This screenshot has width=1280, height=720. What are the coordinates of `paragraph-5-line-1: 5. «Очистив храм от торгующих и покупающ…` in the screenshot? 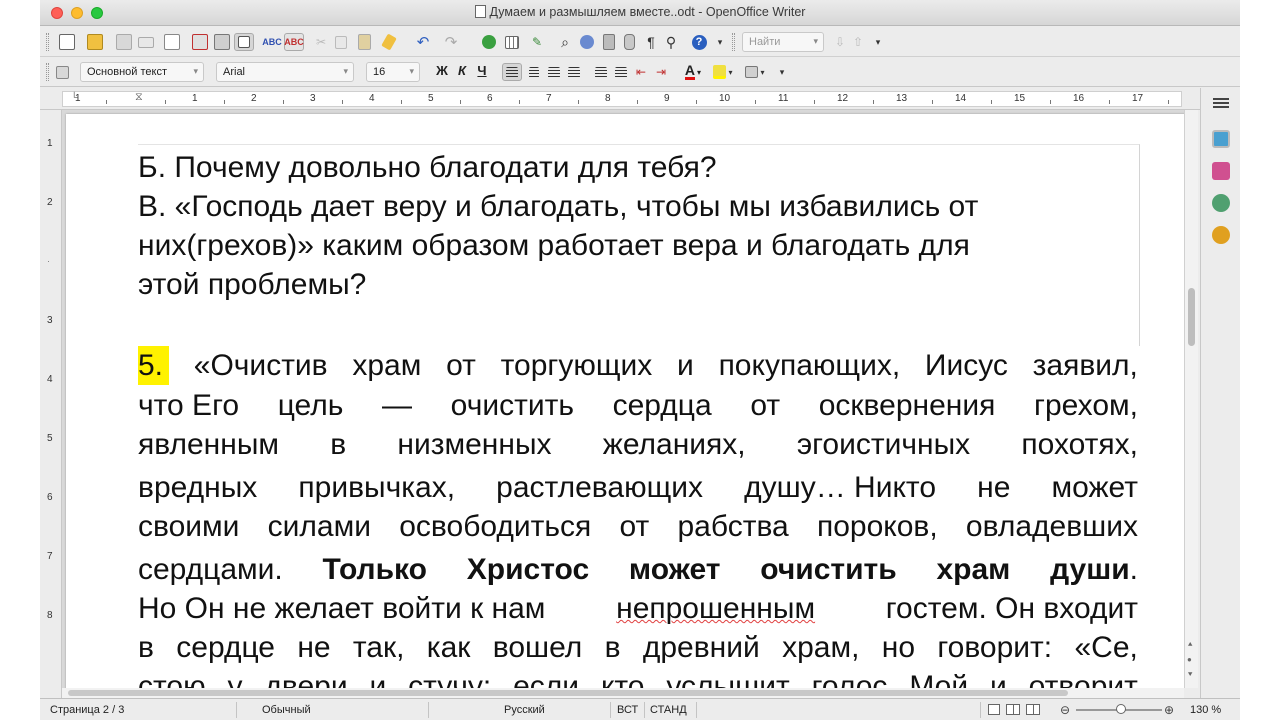 It's located at (638, 365).